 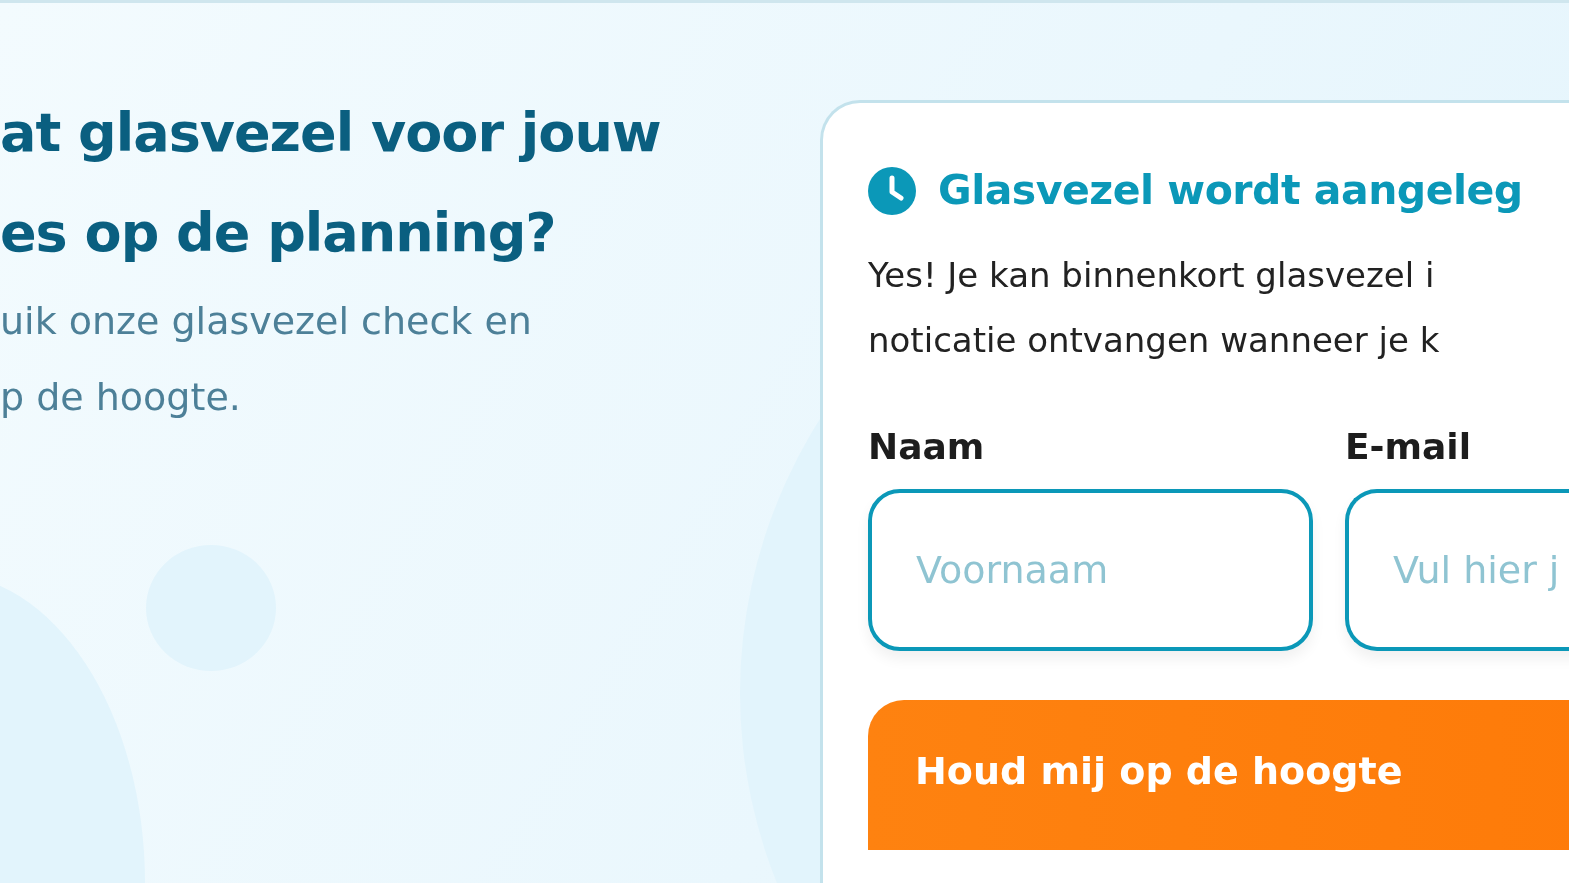 What do you see at coordinates (1154, 308) in the screenshot?
I see `card-text: Yes! Je kan binnenkort glasvezel i noticatie ontvangen wanneer je k` at bounding box center [1154, 308].